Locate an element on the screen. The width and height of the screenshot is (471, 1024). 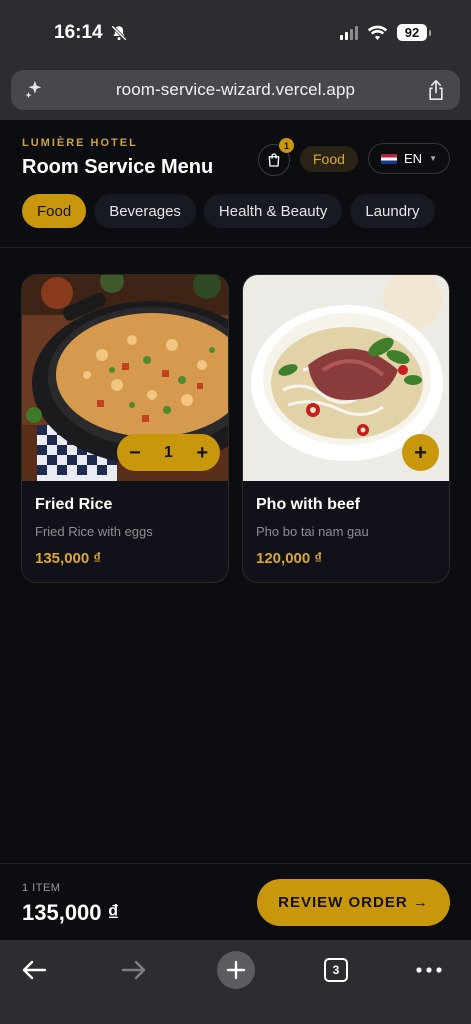
browser-bottom-bar: 3 is located at coordinates (235, 982).